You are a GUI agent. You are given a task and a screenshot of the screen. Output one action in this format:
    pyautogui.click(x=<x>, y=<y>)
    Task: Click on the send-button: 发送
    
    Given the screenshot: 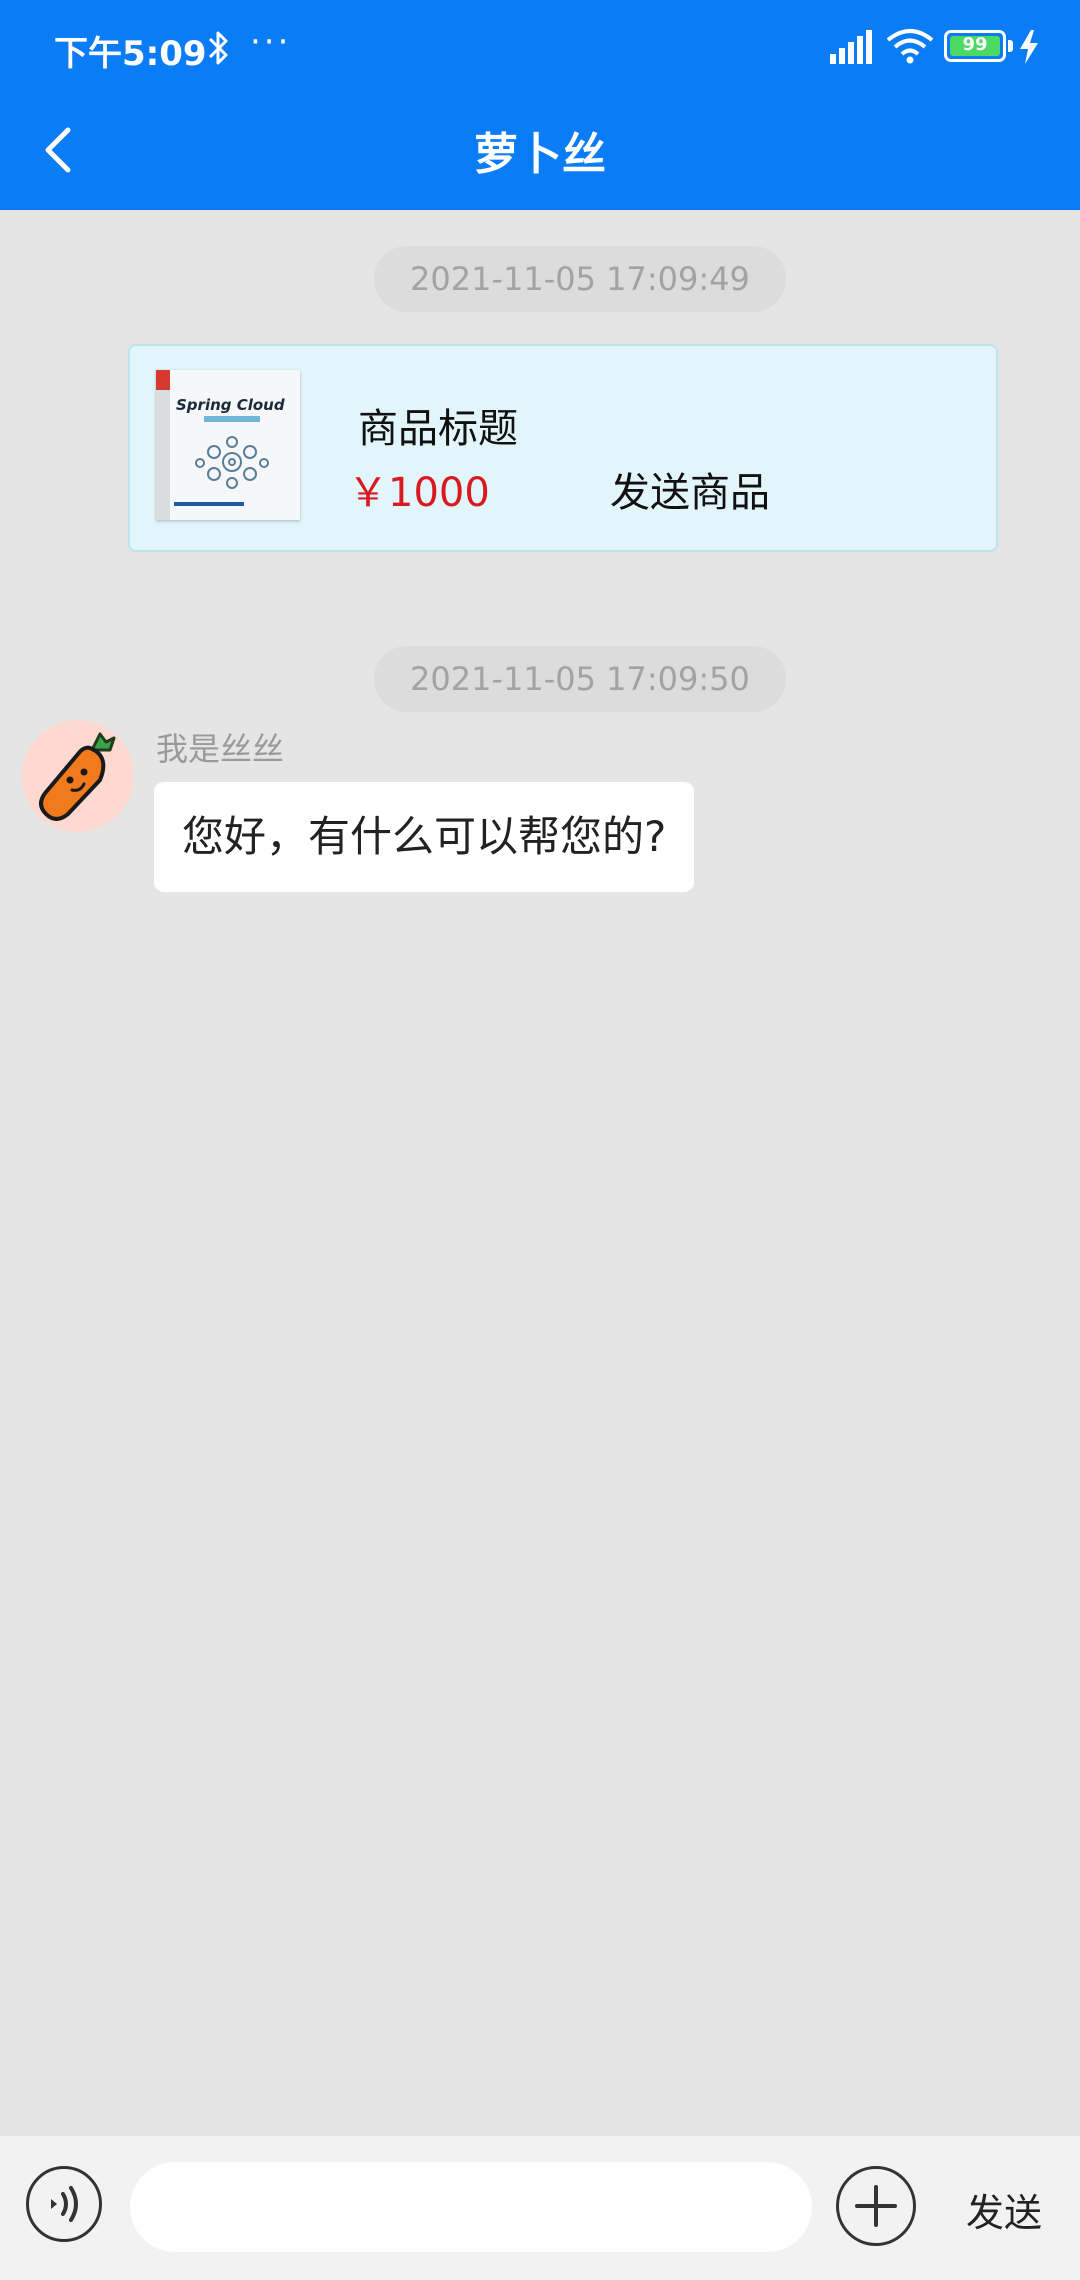 What is the action you would take?
    pyautogui.click(x=1004, y=2209)
    